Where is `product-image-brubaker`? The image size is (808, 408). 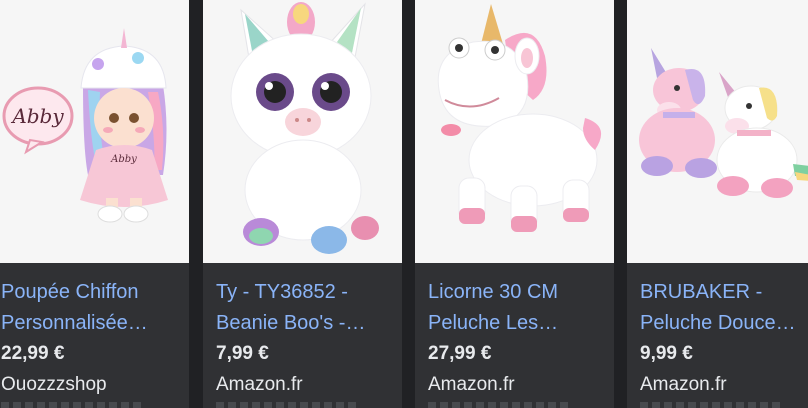
product-image-brubaker is located at coordinates (717, 131).